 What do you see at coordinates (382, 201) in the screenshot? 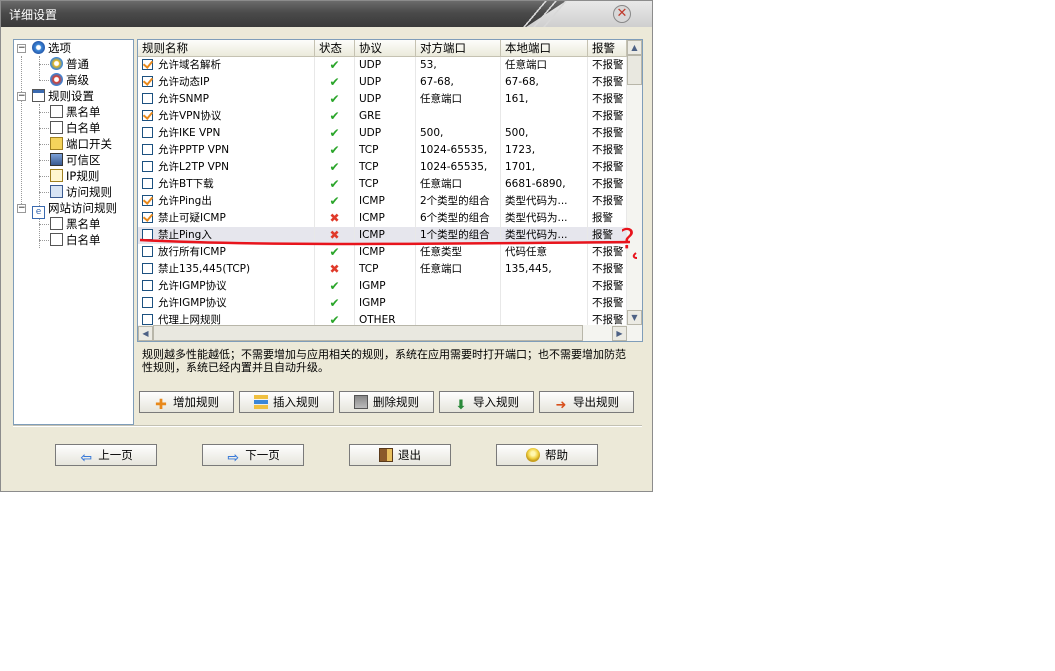
I see `table-row: 允许Ping出 ✔ ICMP 2个类型的组合 类型代码为... 不报警` at bounding box center [382, 201].